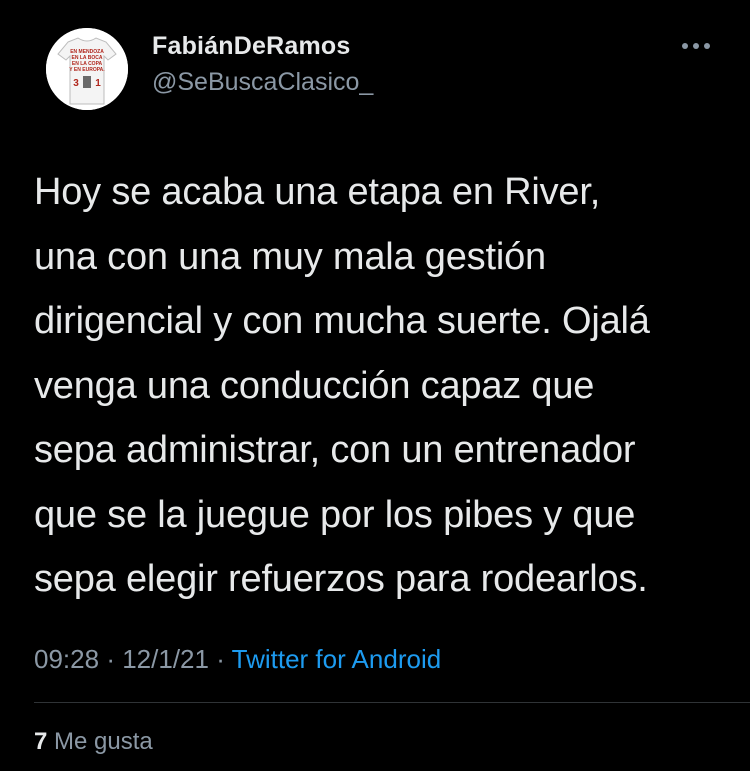 The width and height of the screenshot is (750, 771). What do you see at coordinates (103, 741) in the screenshot?
I see `likes-label: Me gusta` at bounding box center [103, 741].